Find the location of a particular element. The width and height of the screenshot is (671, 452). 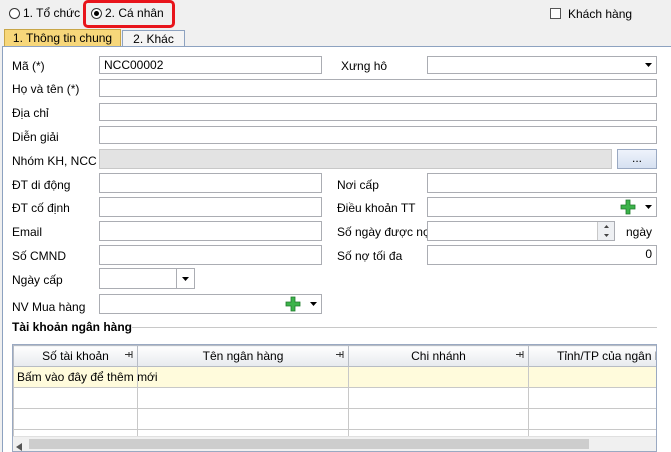

fullname-label: Họ và tên (*) is located at coordinates (46, 89).